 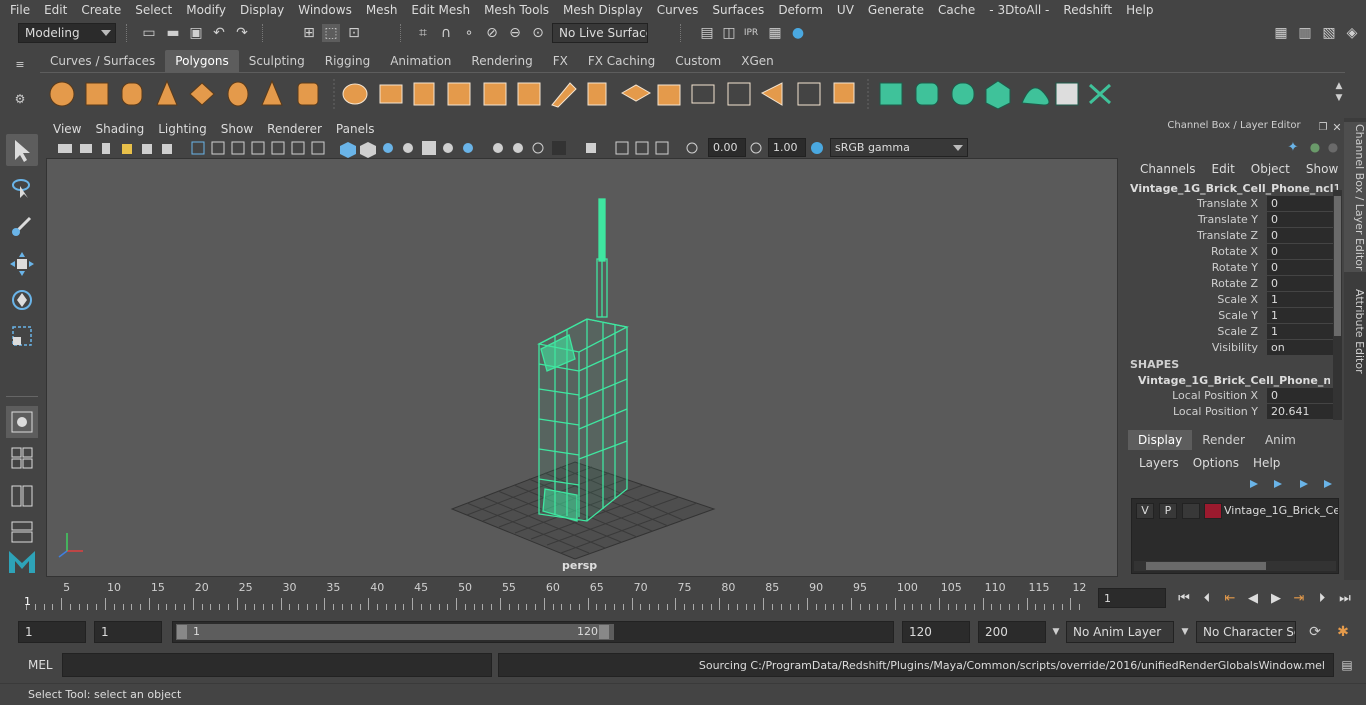 What do you see at coordinates (560, 61) in the screenshot?
I see `shelf-tab-fx: FX` at bounding box center [560, 61].